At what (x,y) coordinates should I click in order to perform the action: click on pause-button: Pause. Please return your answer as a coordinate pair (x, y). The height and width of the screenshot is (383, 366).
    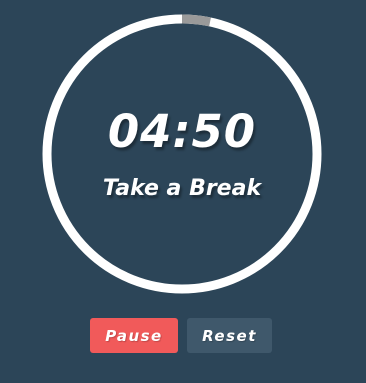
    Looking at the image, I should click on (134, 335).